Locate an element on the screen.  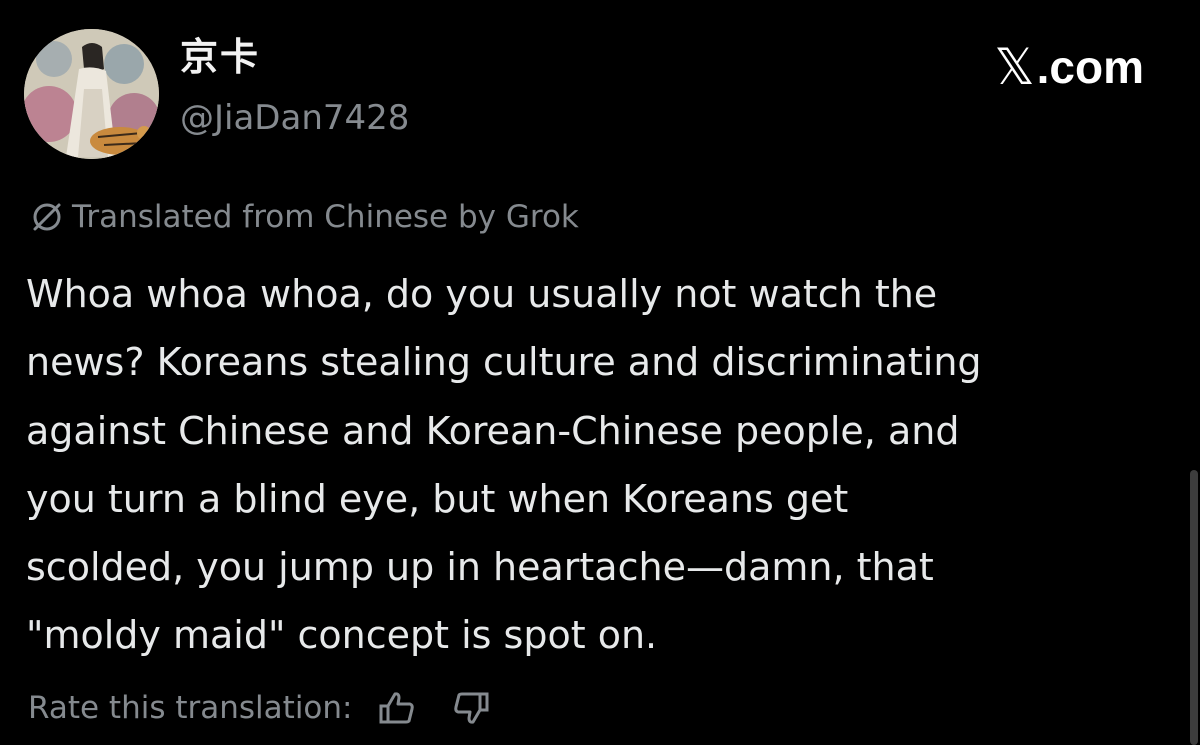
author-handle: @JiaDan7428 is located at coordinates (294, 118).